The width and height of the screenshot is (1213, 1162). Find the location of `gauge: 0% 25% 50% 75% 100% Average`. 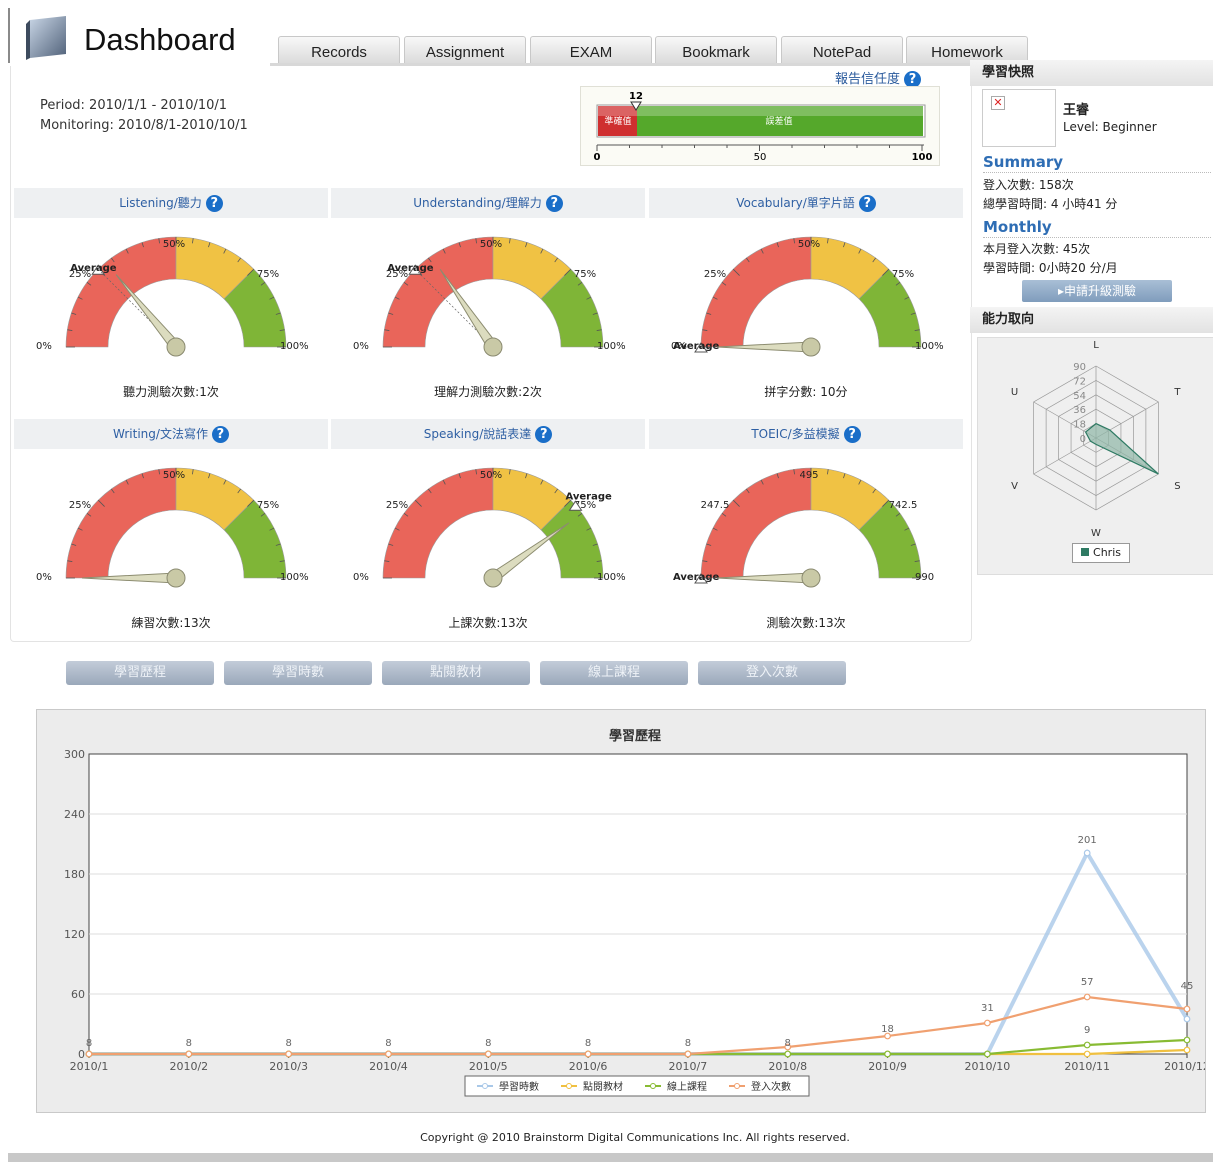

gauge: 0% 25% 50% 75% 100% Average is located at coordinates (813, 299).